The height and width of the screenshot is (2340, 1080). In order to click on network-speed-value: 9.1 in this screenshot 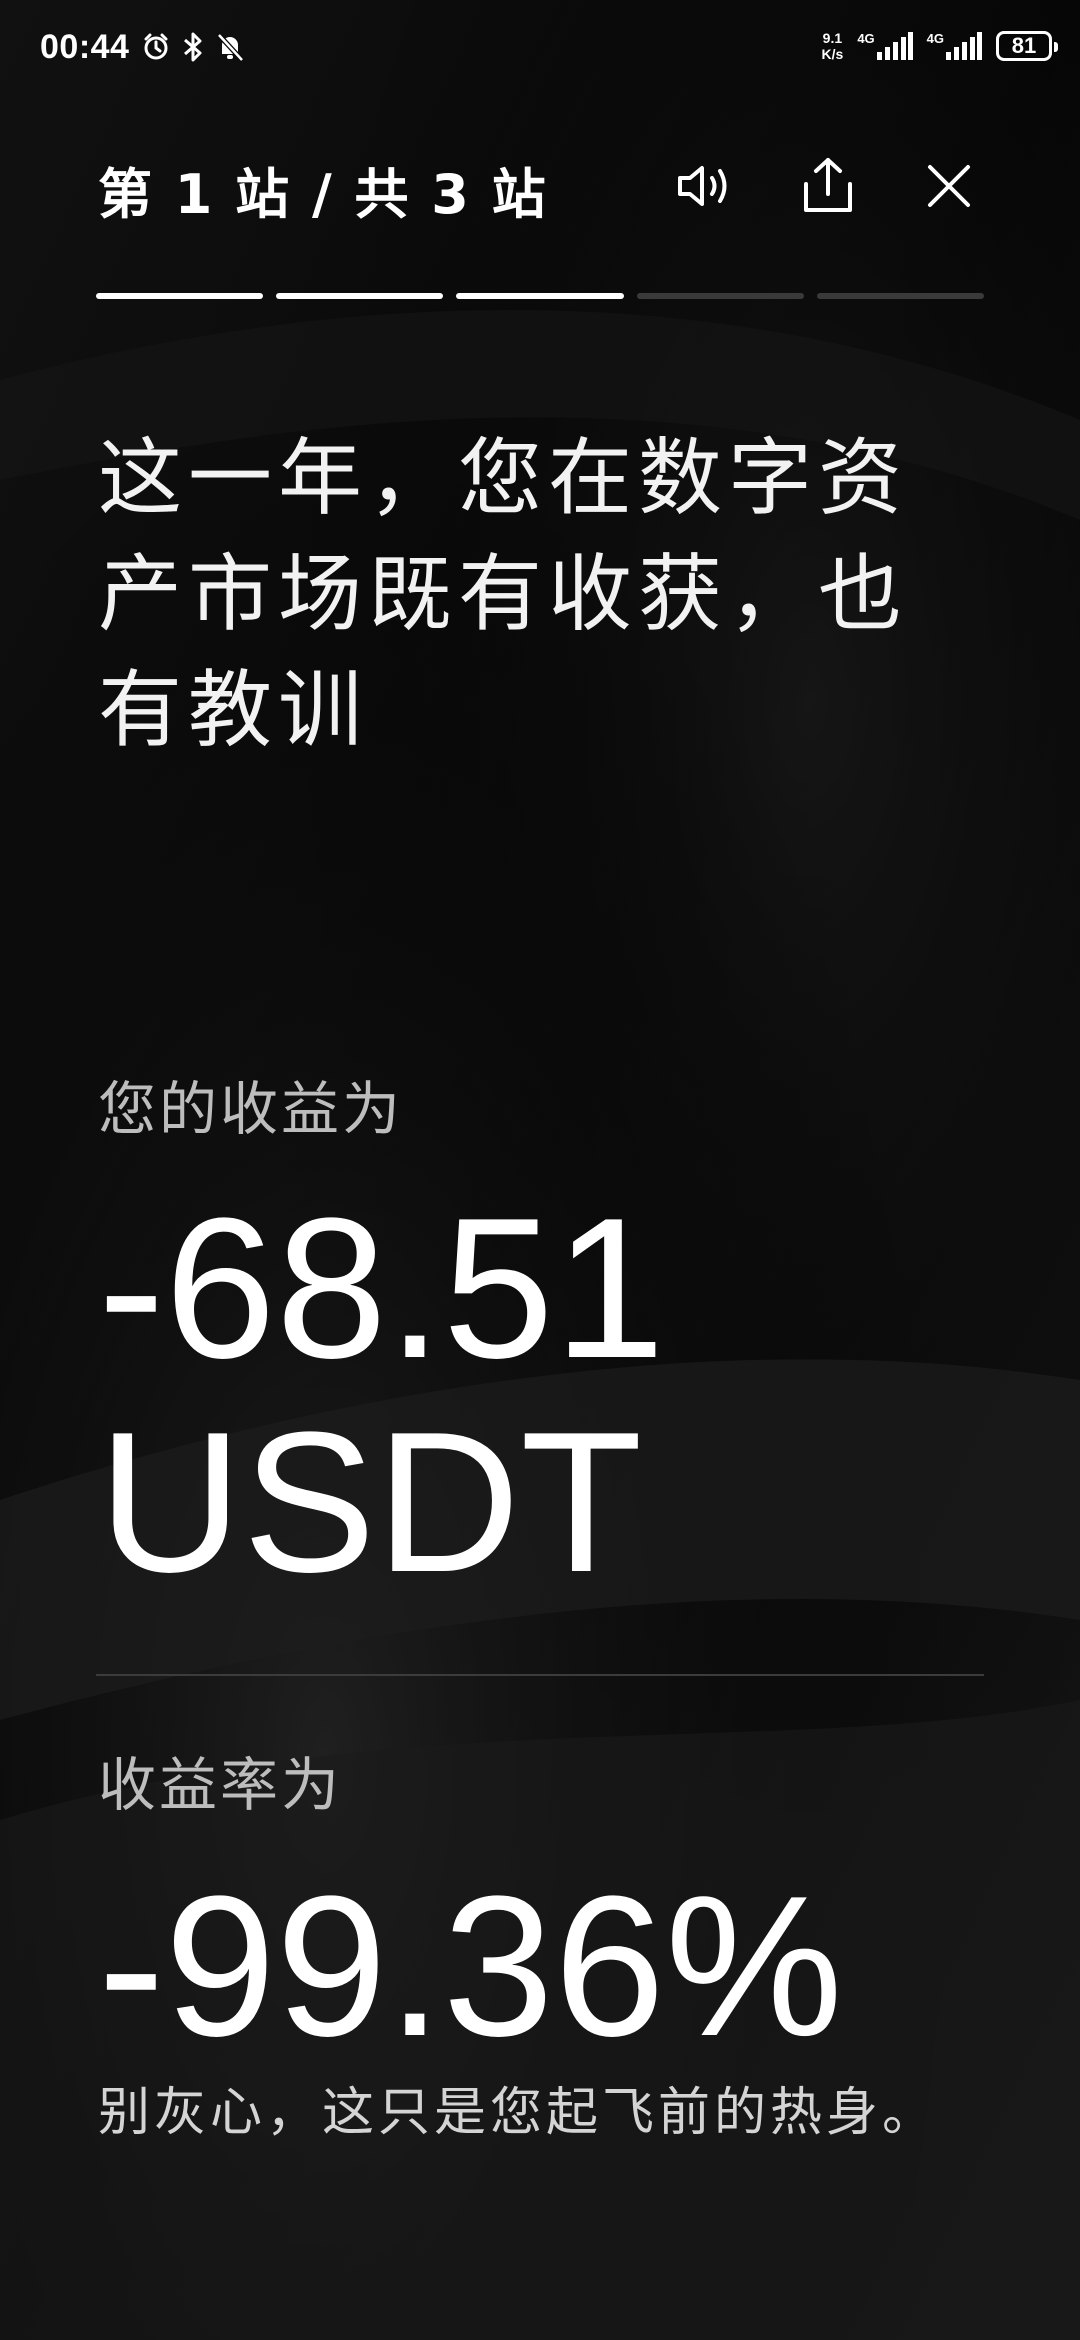, I will do `click(832, 38)`.